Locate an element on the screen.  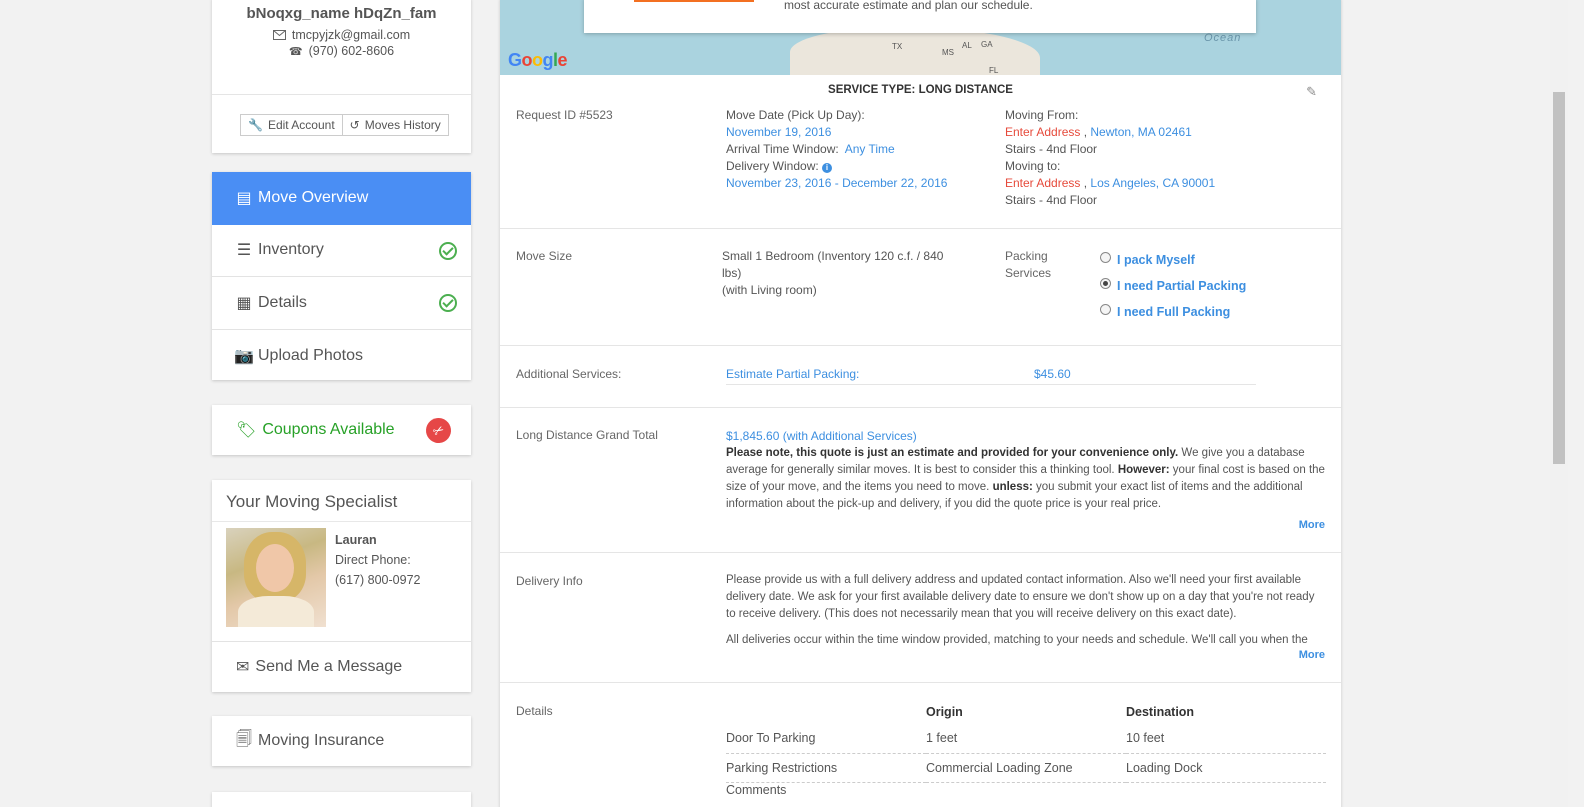
row-destination is located at coordinates (1226, 794).